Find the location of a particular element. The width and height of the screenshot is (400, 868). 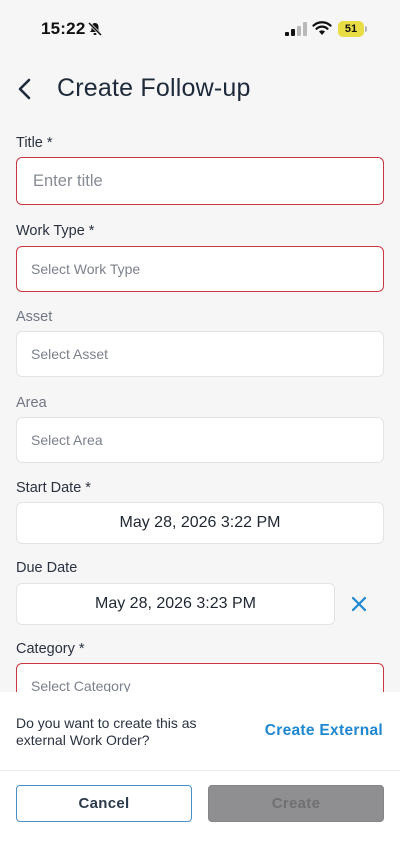

cancel-button: Cancel is located at coordinates (104, 803).